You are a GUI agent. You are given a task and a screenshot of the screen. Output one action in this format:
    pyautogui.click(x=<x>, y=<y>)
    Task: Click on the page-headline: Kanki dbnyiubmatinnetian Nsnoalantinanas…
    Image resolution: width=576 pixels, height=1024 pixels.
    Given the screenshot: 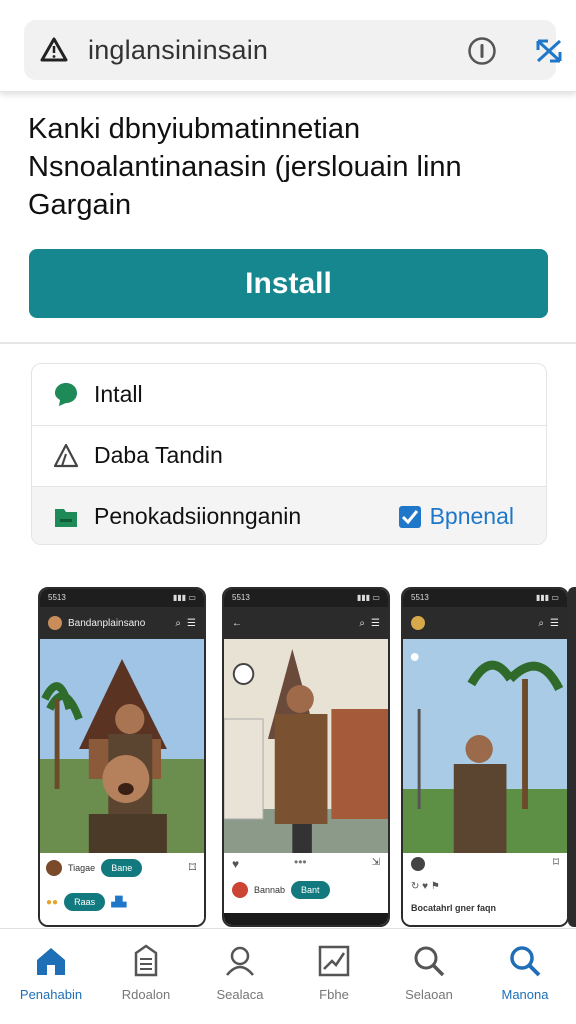 What is the action you would take?
    pyautogui.click(x=293, y=167)
    